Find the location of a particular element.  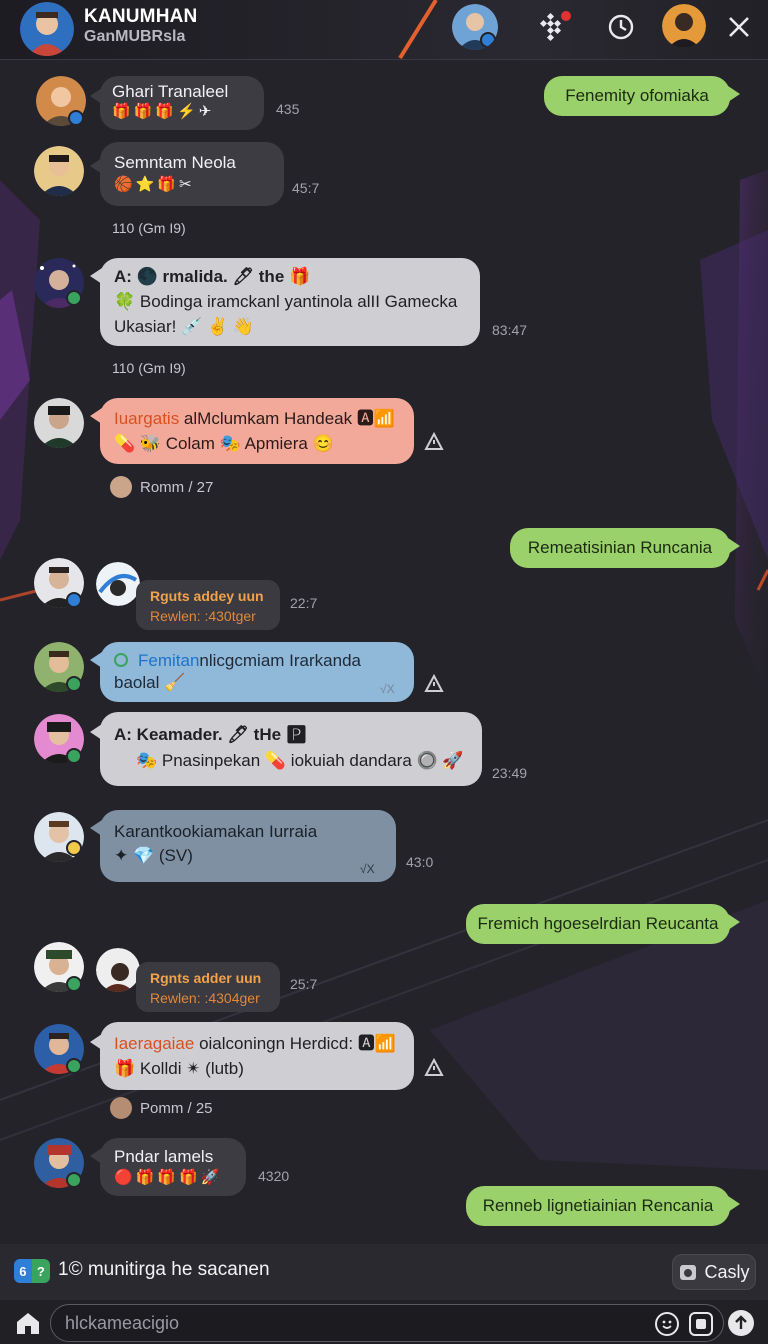

outgoing-message: Fremich hgoeselrdian Reucanta is located at coordinates (598, 924).